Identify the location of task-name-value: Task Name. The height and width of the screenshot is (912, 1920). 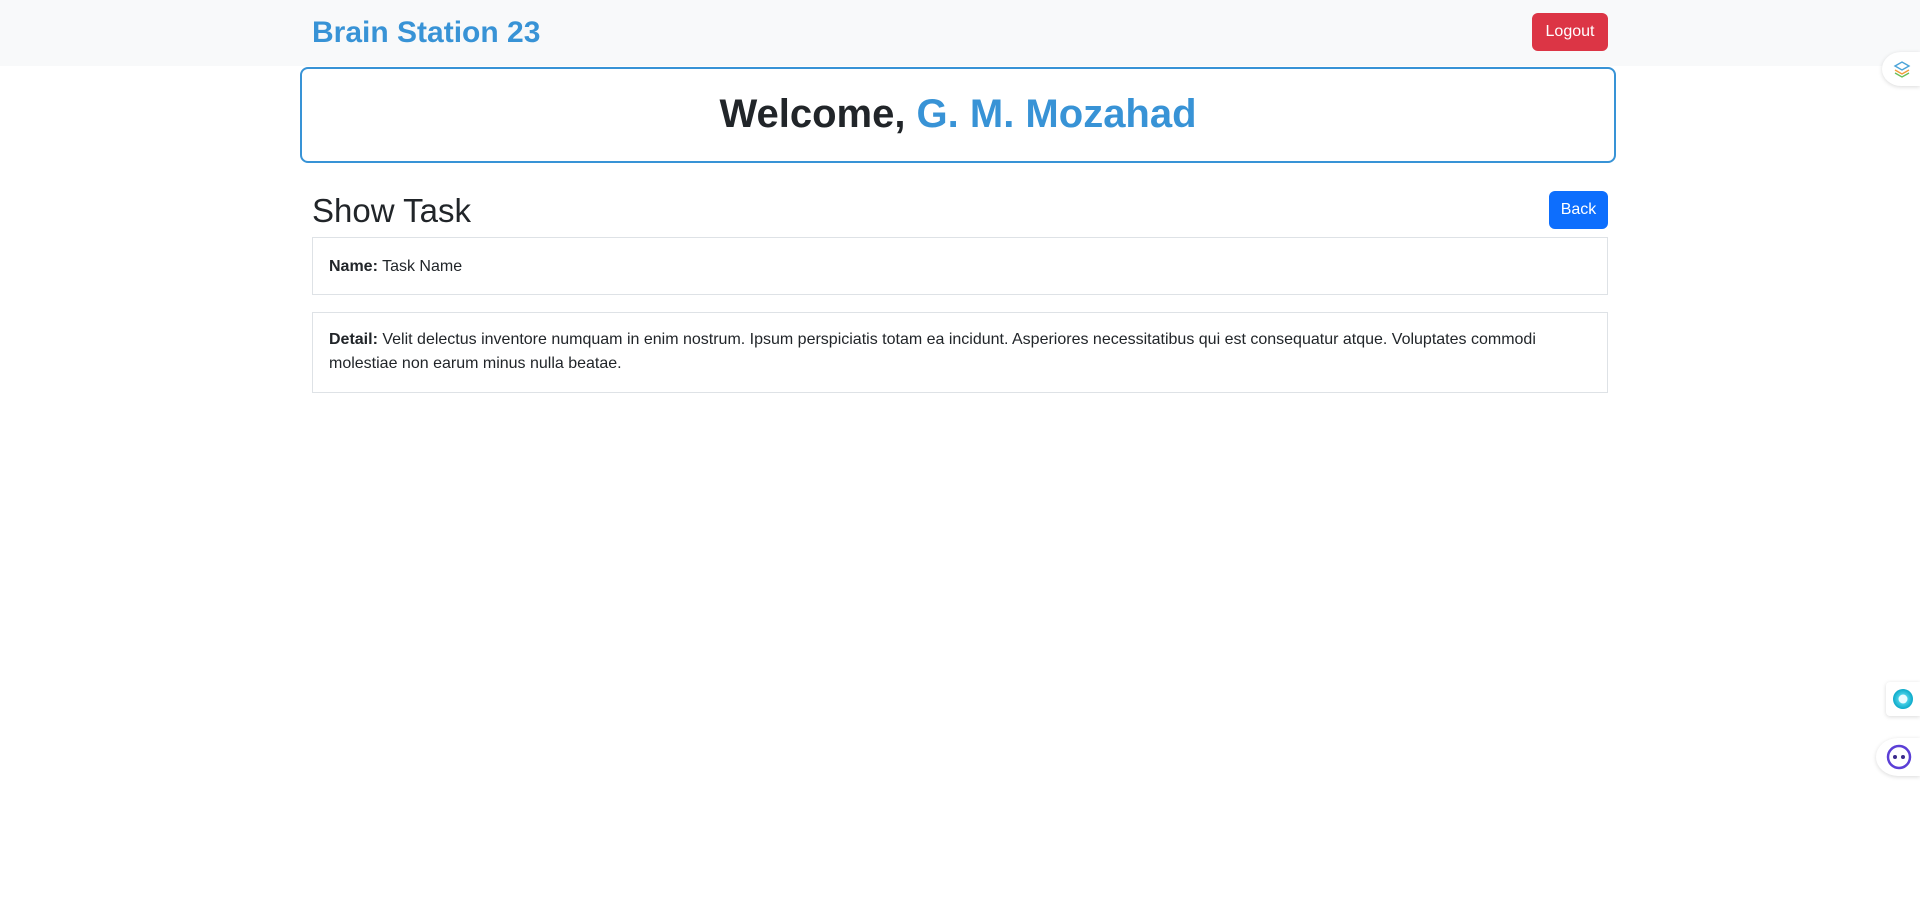
(422, 266).